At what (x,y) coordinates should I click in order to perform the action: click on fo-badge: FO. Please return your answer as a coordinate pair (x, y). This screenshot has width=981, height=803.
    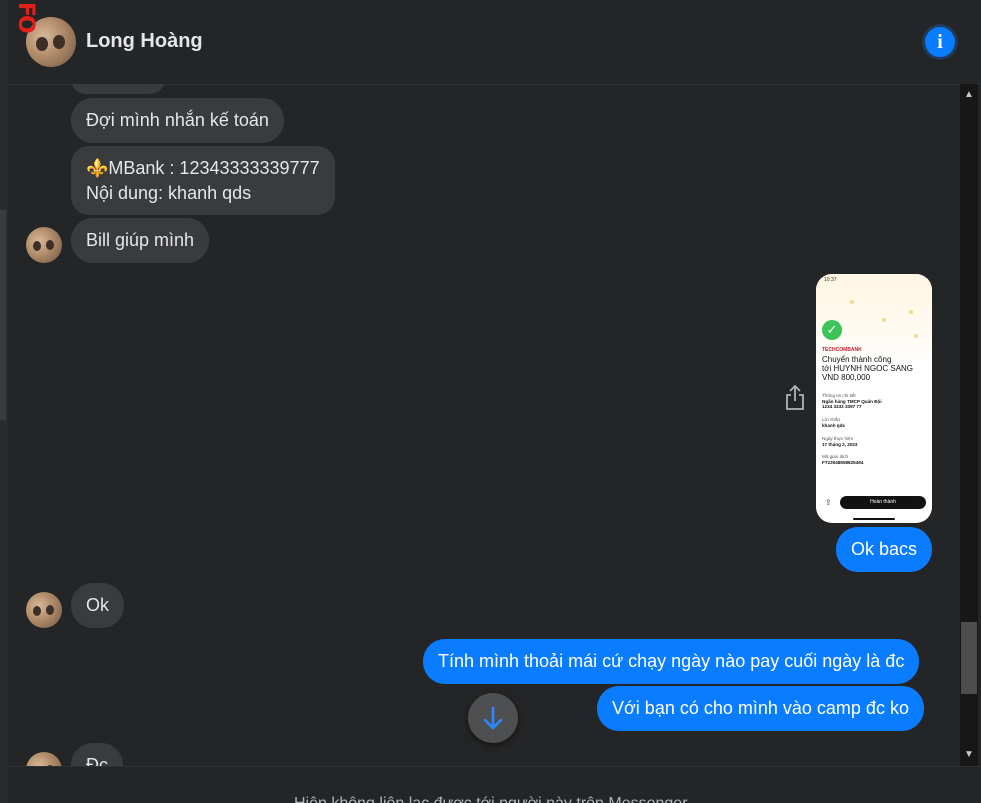
    Looking at the image, I should click on (25, 17).